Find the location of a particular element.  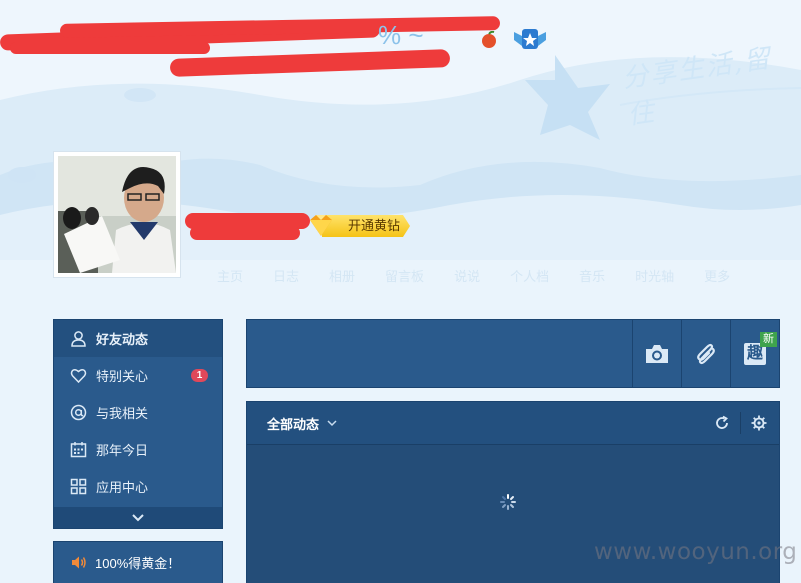

apps-grid-icon is located at coordinates (78, 486).